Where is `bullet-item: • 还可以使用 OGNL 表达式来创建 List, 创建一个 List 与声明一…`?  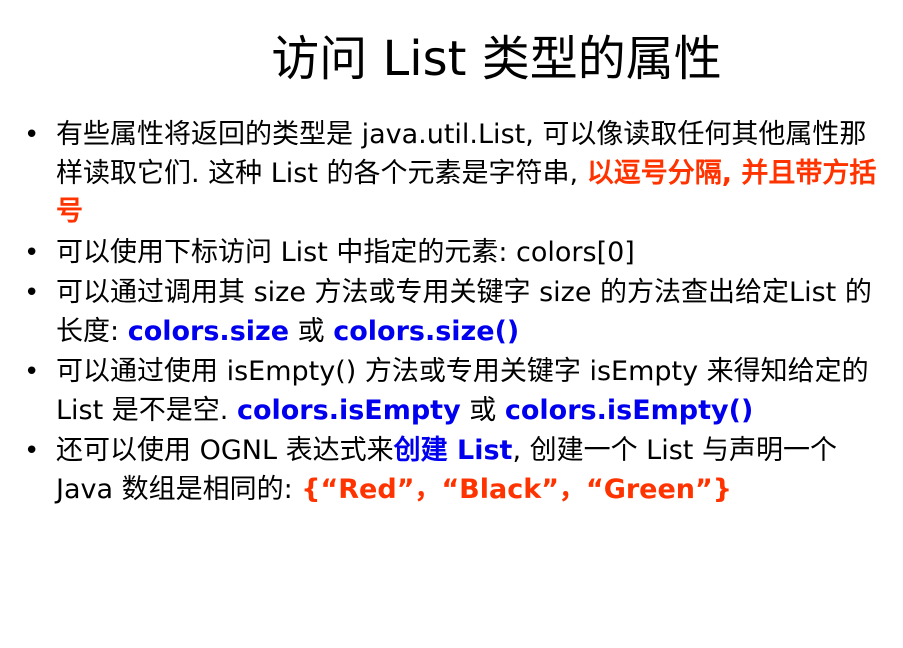 bullet-item: • 还可以使用 OGNL 表达式来创建 List, 创建一个 List 与声明一… is located at coordinates (453, 470).